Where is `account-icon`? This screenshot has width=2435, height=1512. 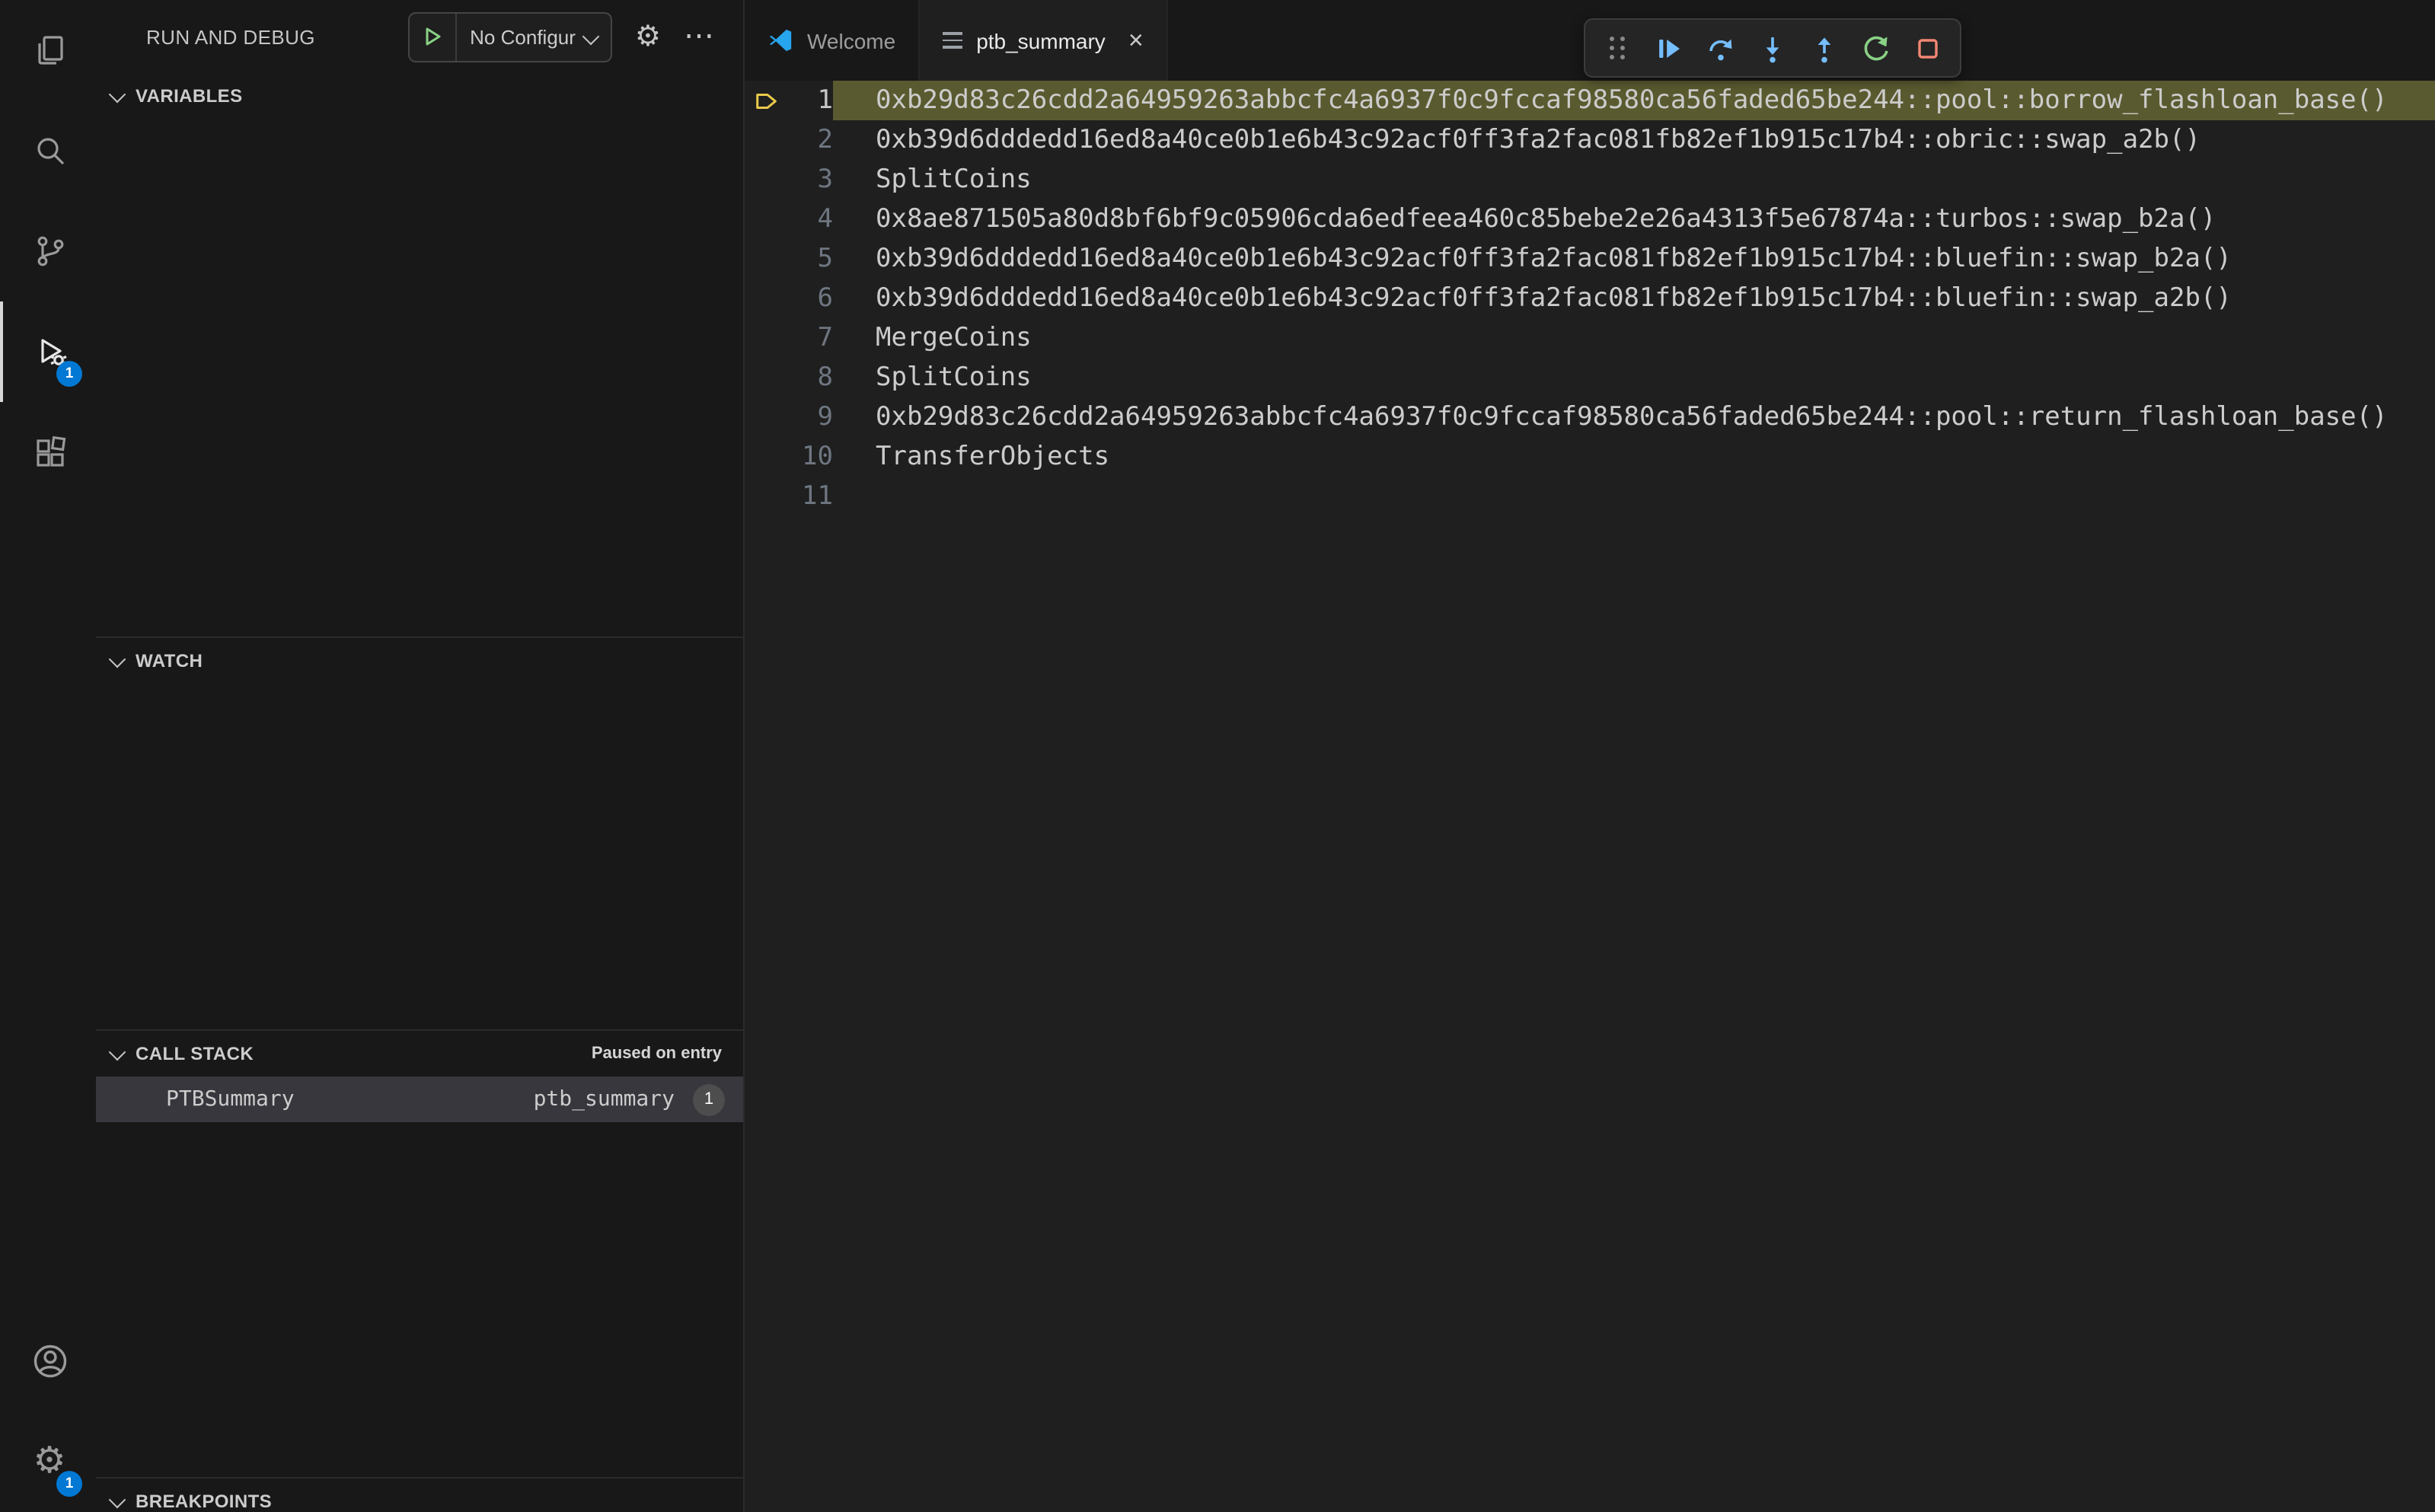 account-icon is located at coordinates (49, 1361).